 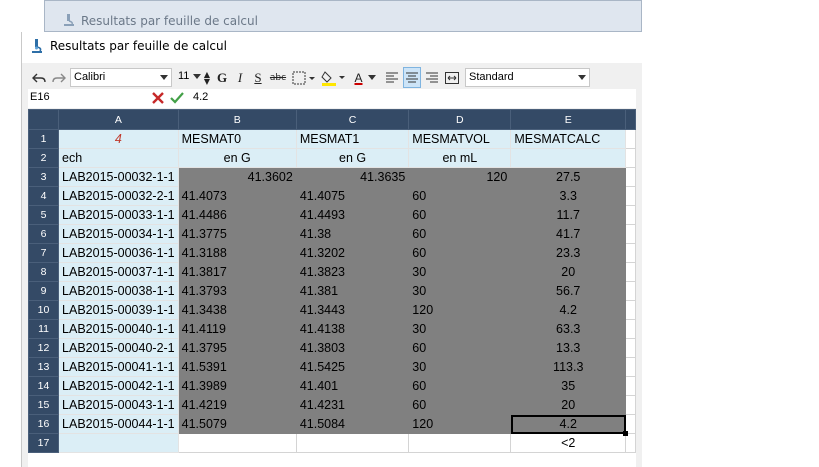 What do you see at coordinates (44, 177) in the screenshot?
I see `row-header: 3` at bounding box center [44, 177].